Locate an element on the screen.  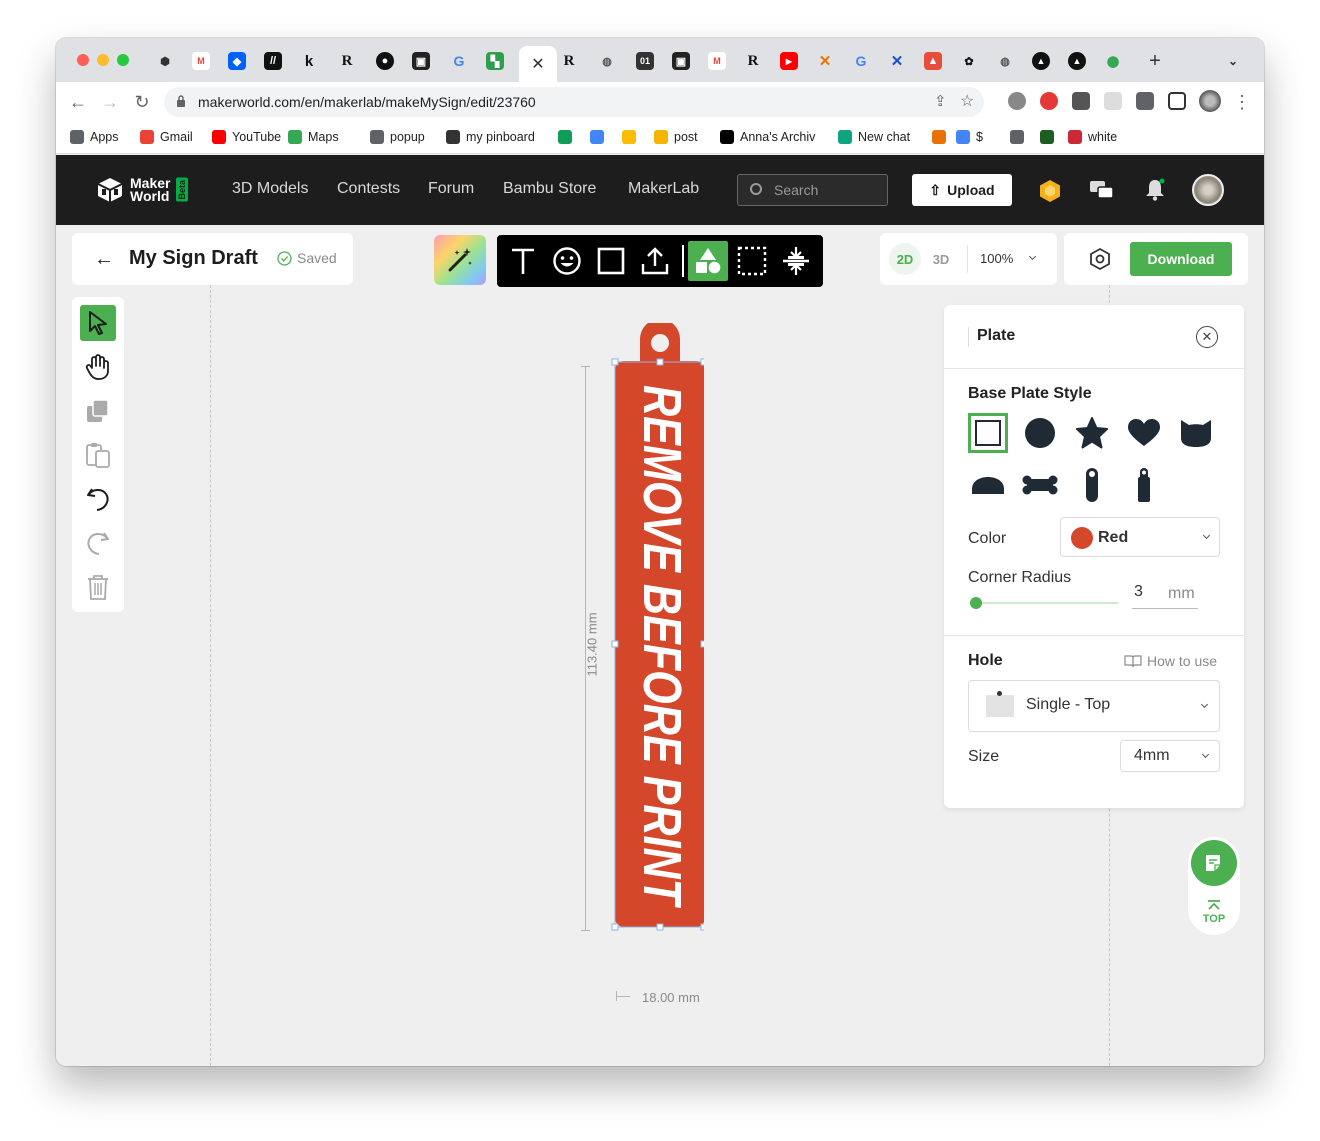
nav-makerlab: MakerLab is located at coordinates (663, 189).